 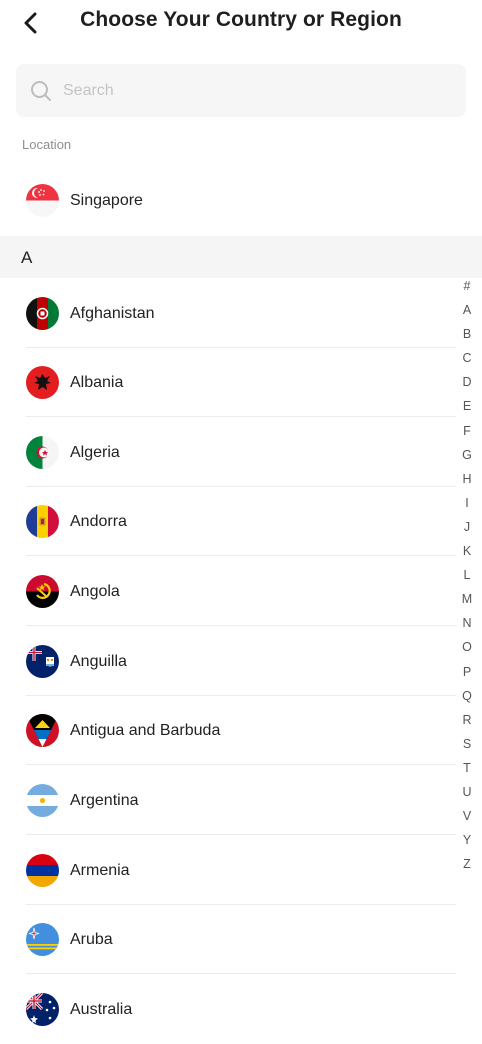 I want to click on country-name: Aruba, so click(x=91, y=939).